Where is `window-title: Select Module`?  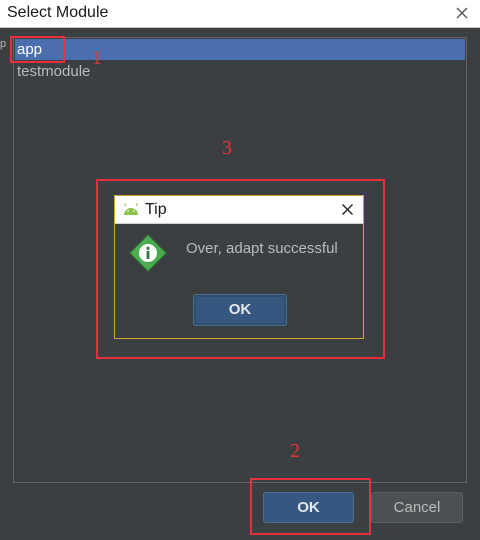 window-title: Select Module is located at coordinates (58, 12).